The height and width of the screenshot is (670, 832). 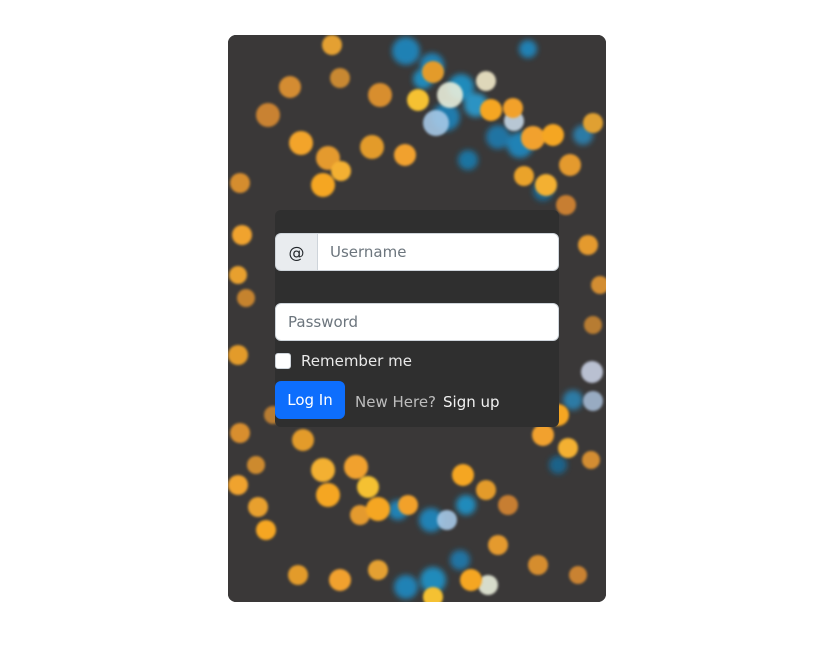 What do you see at coordinates (283, 361) in the screenshot?
I see `remember-me-checkbox` at bounding box center [283, 361].